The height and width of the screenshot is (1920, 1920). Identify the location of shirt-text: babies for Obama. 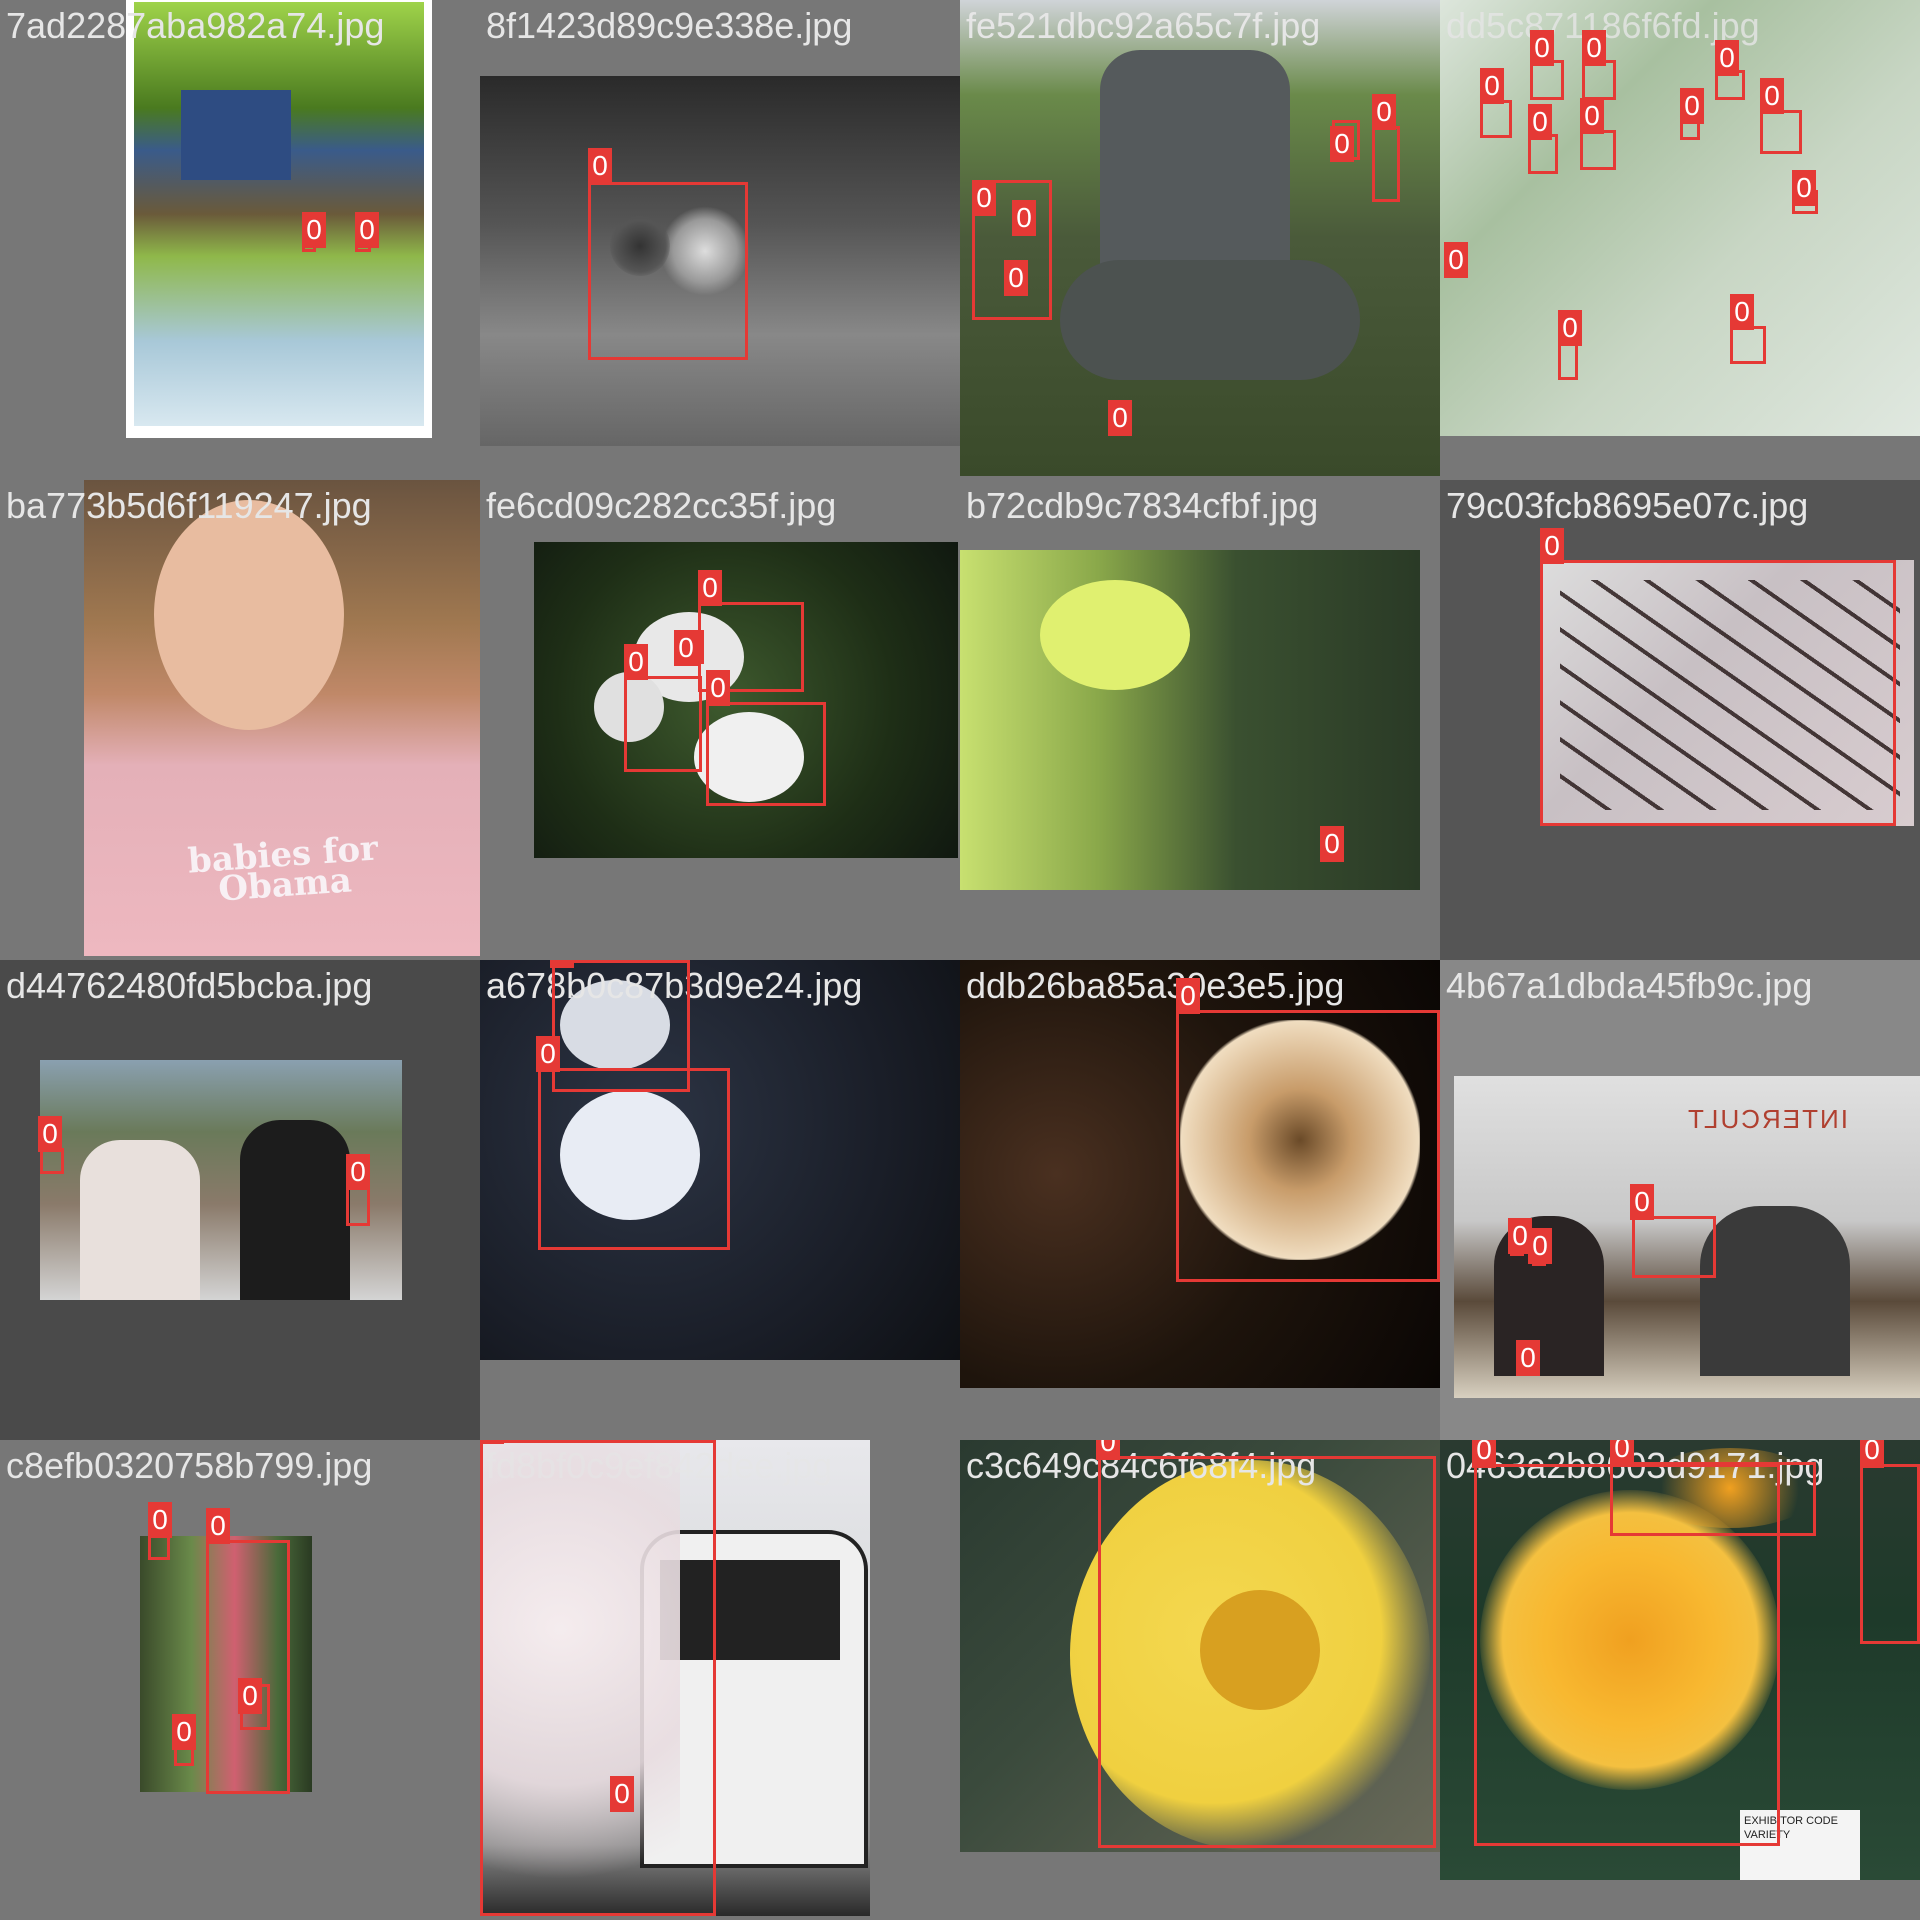
(283, 869).